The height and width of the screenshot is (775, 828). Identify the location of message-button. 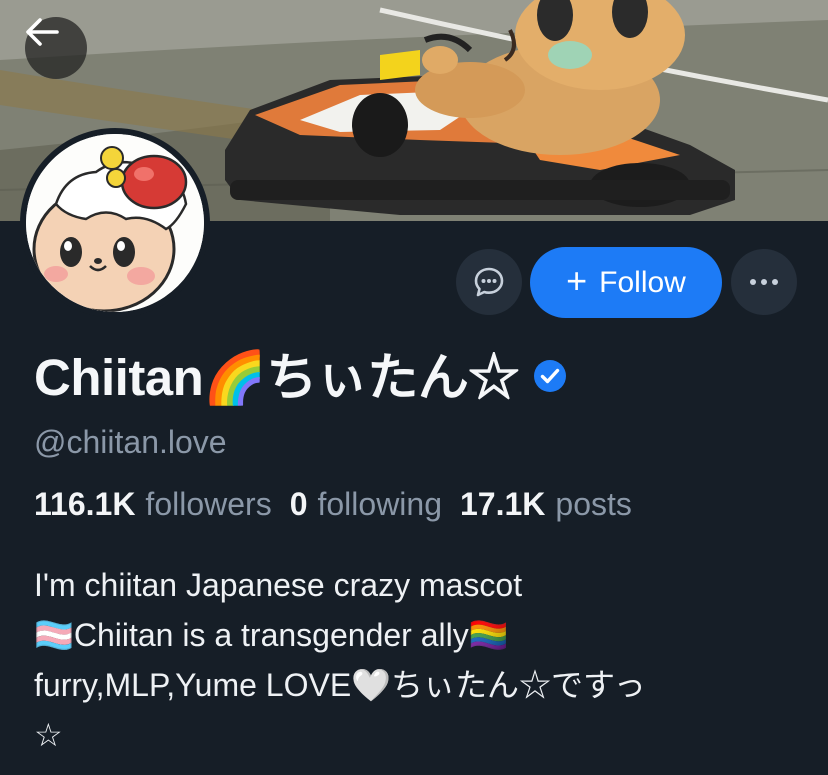
(489, 282).